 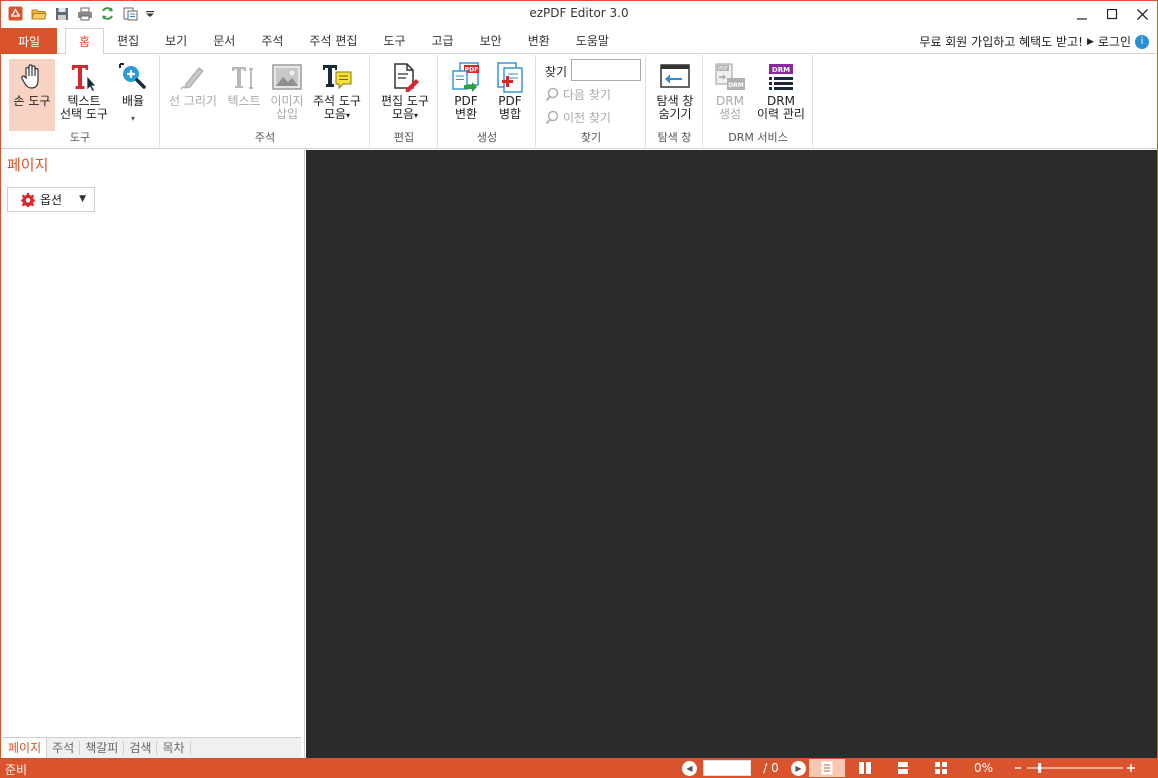 What do you see at coordinates (84, 77) in the screenshot?
I see `text-cursor-icon` at bounding box center [84, 77].